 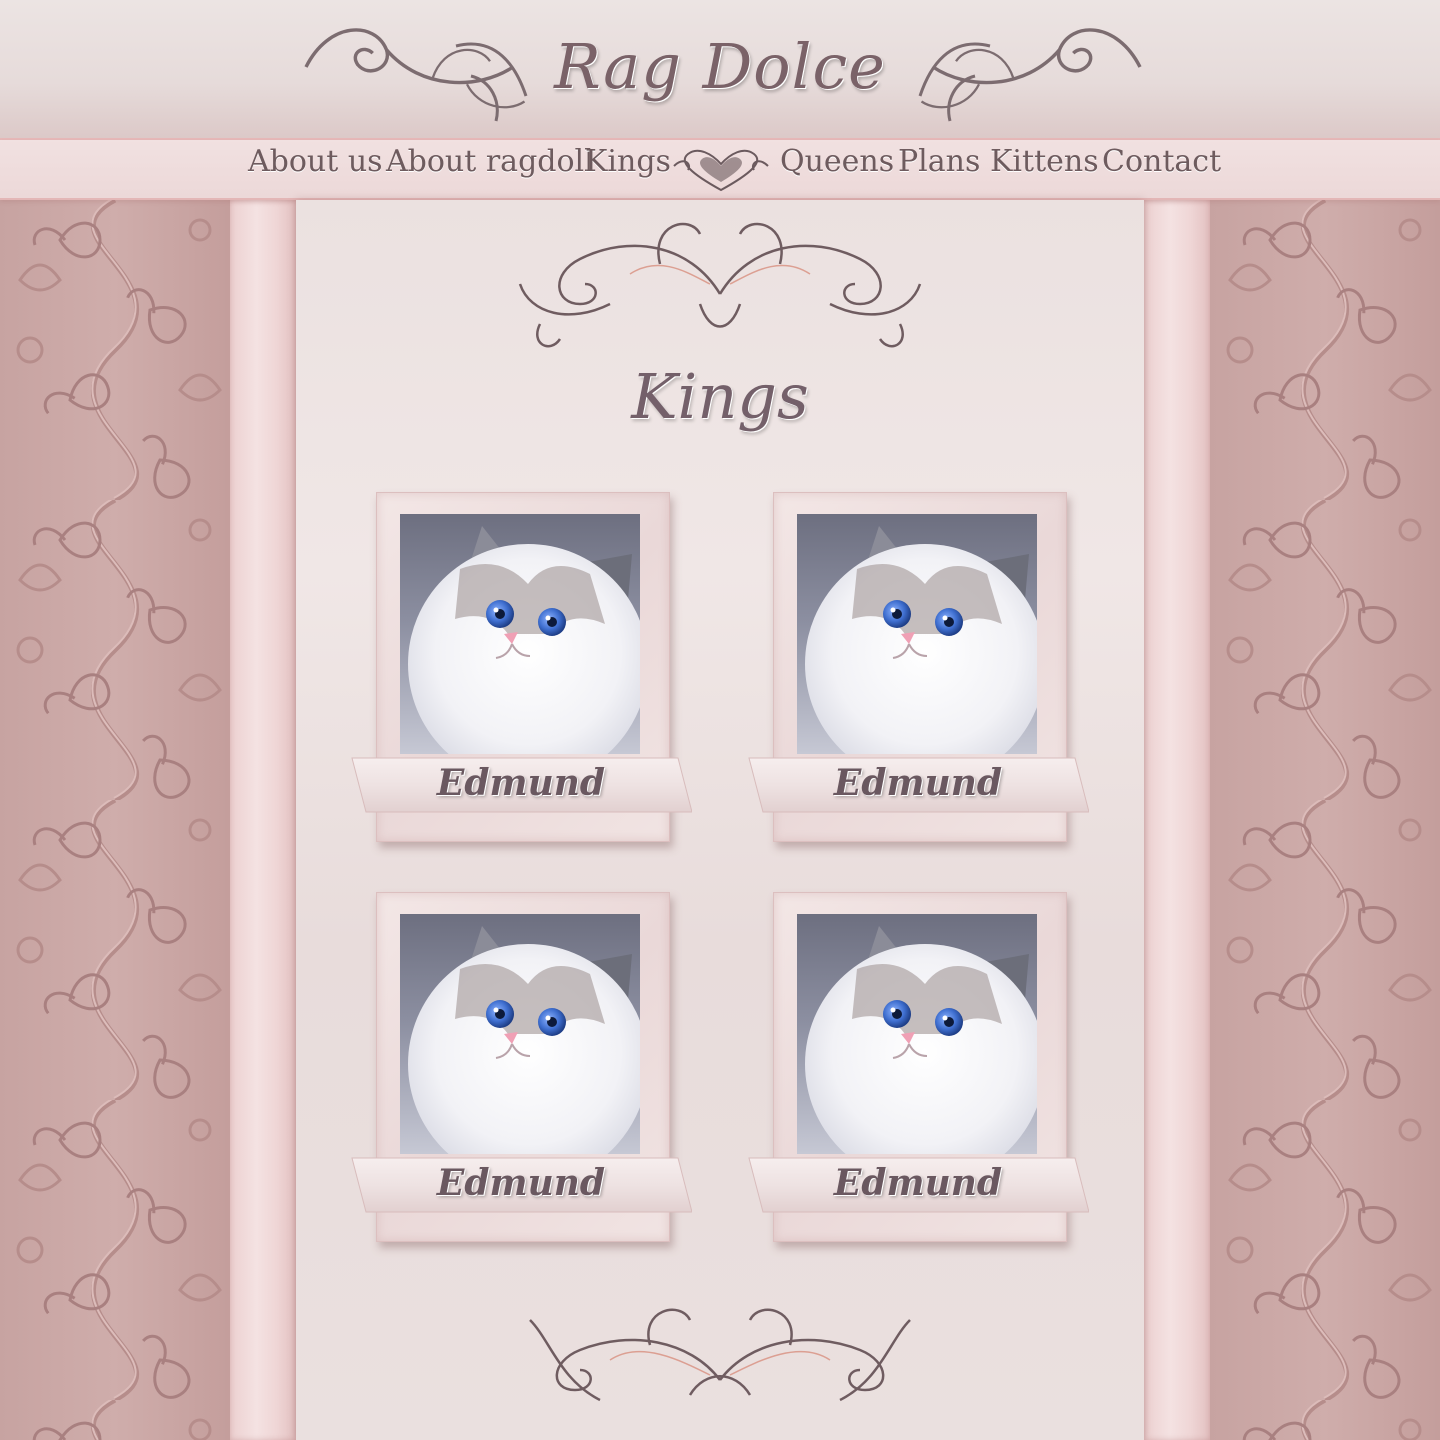 What do you see at coordinates (628, 161) in the screenshot?
I see `nav-item-kings: Kings` at bounding box center [628, 161].